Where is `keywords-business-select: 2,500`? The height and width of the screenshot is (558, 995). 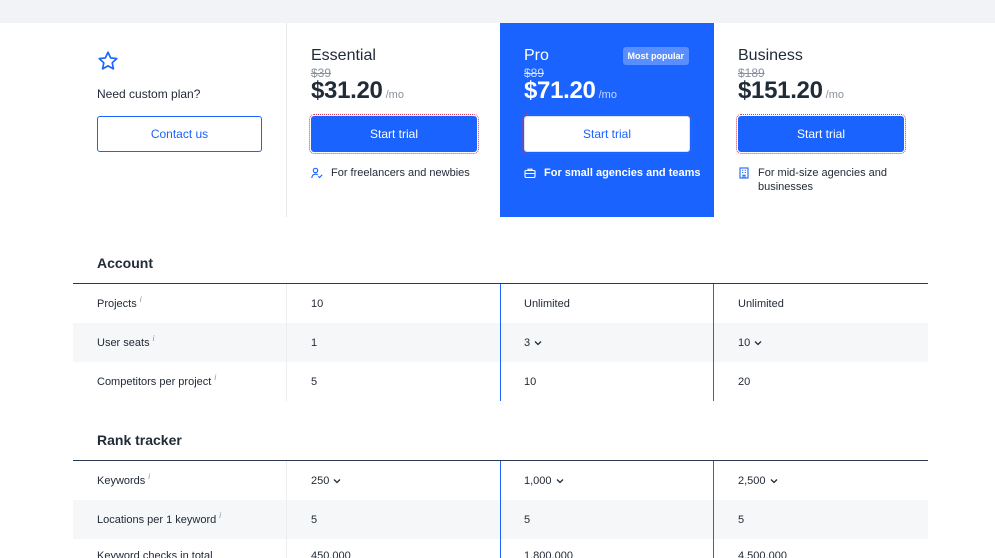
keywords-business-select: 2,500 is located at coordinates (758, 480).